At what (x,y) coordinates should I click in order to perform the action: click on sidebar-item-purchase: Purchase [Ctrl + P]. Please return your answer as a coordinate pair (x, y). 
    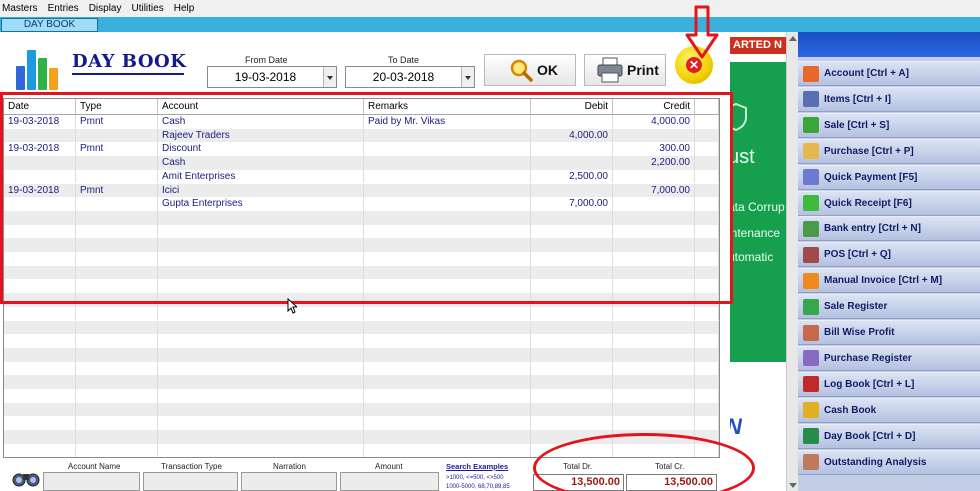
    Looking at the image, I should click on (889, 151).